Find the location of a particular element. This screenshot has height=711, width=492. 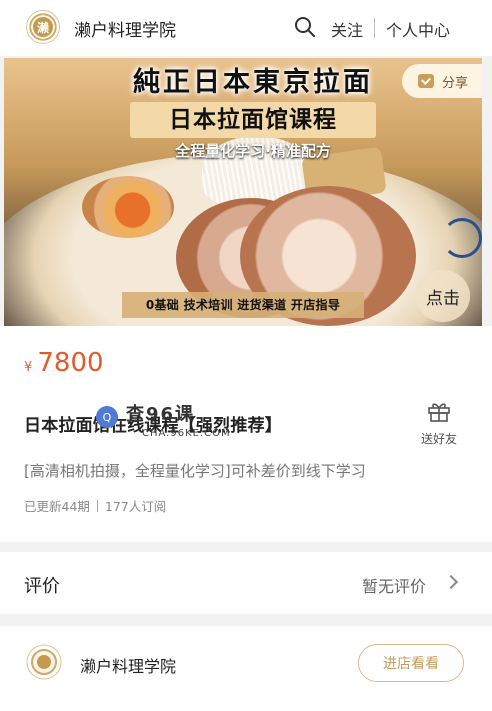

header-divider is located at coordinates (374, 28).